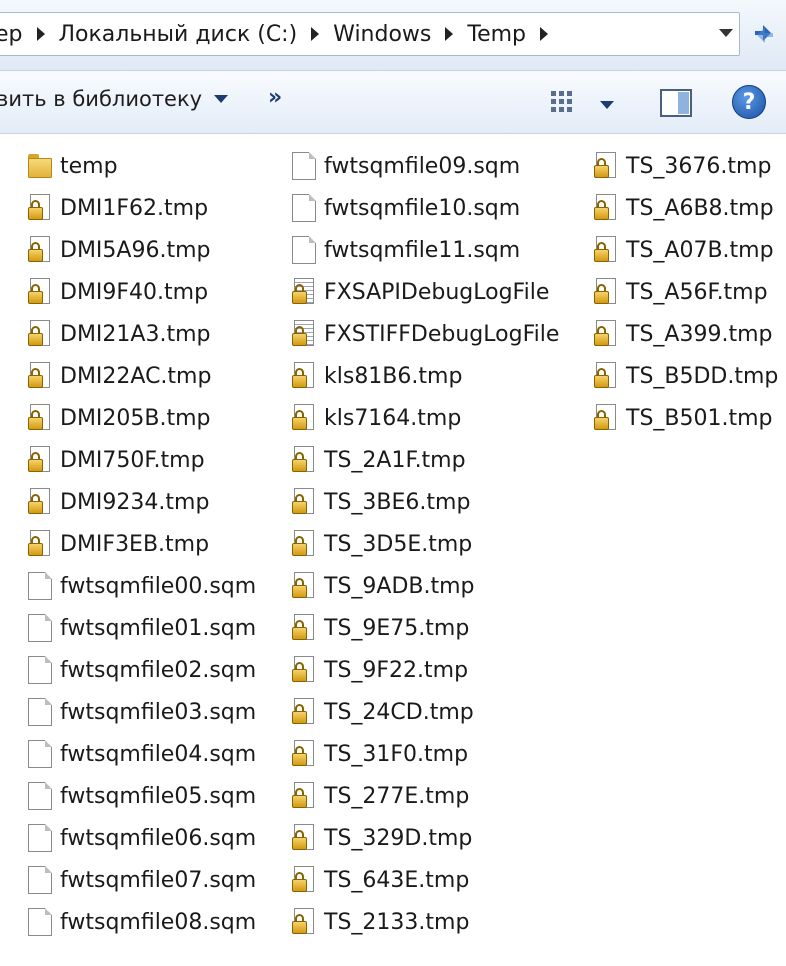 This screenshot has width=786, height=966. What do you see at coordinates (142, 838) in the screenshot?
I see `file-item: fwtsqmfile06.sqm` at bounding box center [142, 838].